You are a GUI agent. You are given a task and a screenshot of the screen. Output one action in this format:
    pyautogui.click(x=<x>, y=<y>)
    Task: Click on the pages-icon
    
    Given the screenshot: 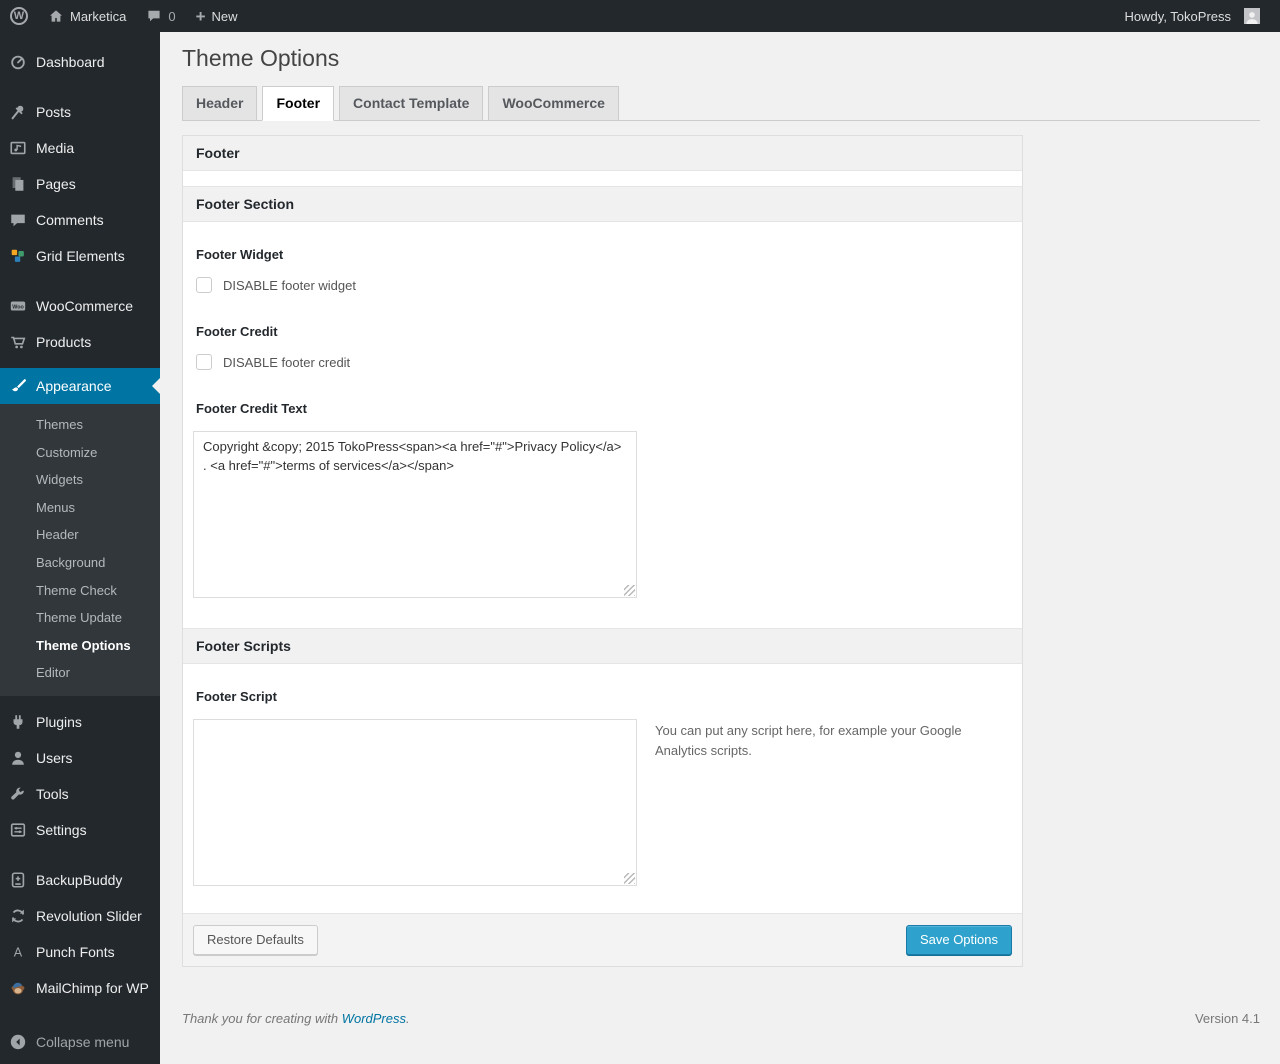 What is the action you would take?
    pyautogui.click(x=18, y=184)
    